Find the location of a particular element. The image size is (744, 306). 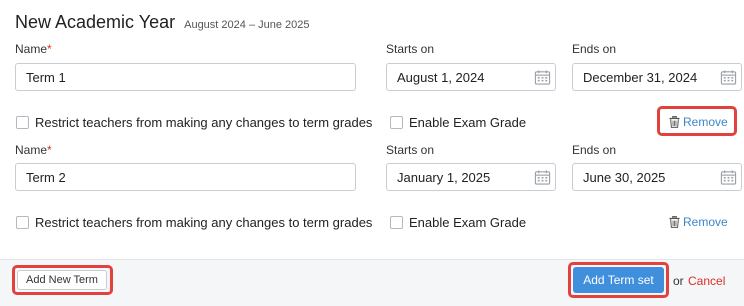

starts-on-date-input: January 1, 2025 is located at coordinates (471, 177).